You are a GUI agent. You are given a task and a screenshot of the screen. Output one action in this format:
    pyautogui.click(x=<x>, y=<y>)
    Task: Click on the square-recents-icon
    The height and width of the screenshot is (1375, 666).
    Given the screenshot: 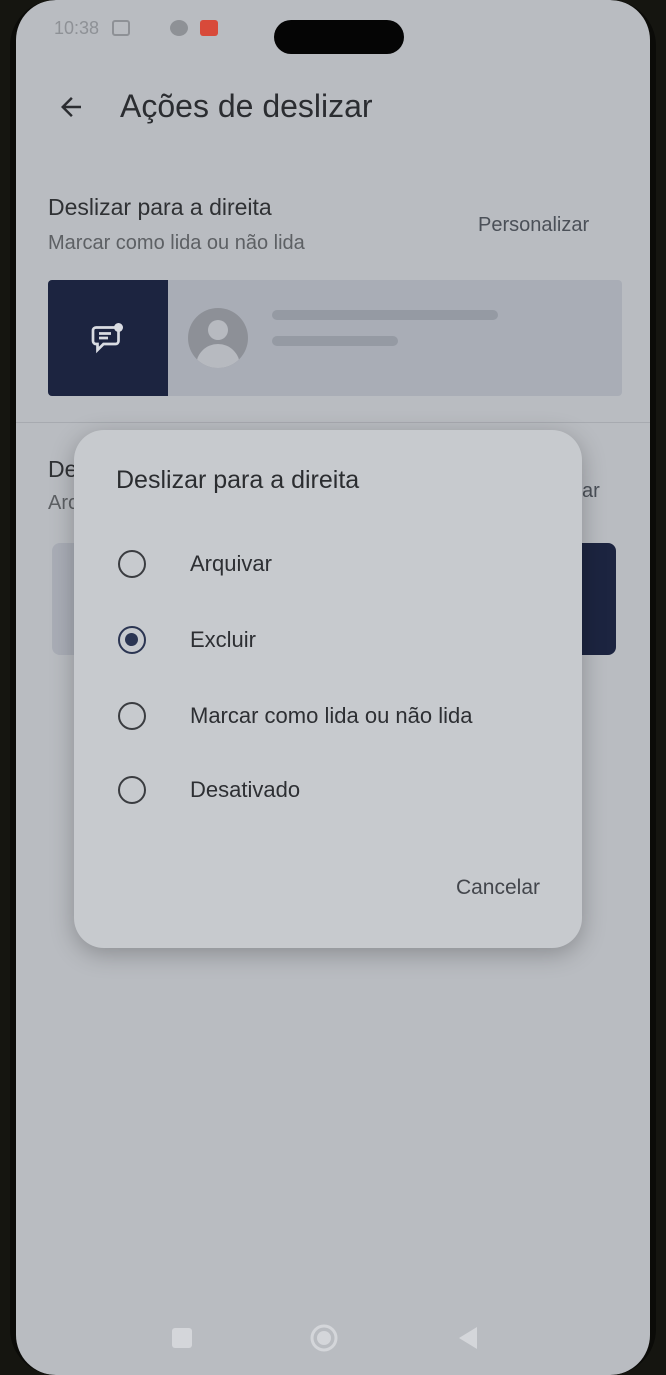 What is the action you would take?
    pyautogui.click(x=182, y=1338)
    